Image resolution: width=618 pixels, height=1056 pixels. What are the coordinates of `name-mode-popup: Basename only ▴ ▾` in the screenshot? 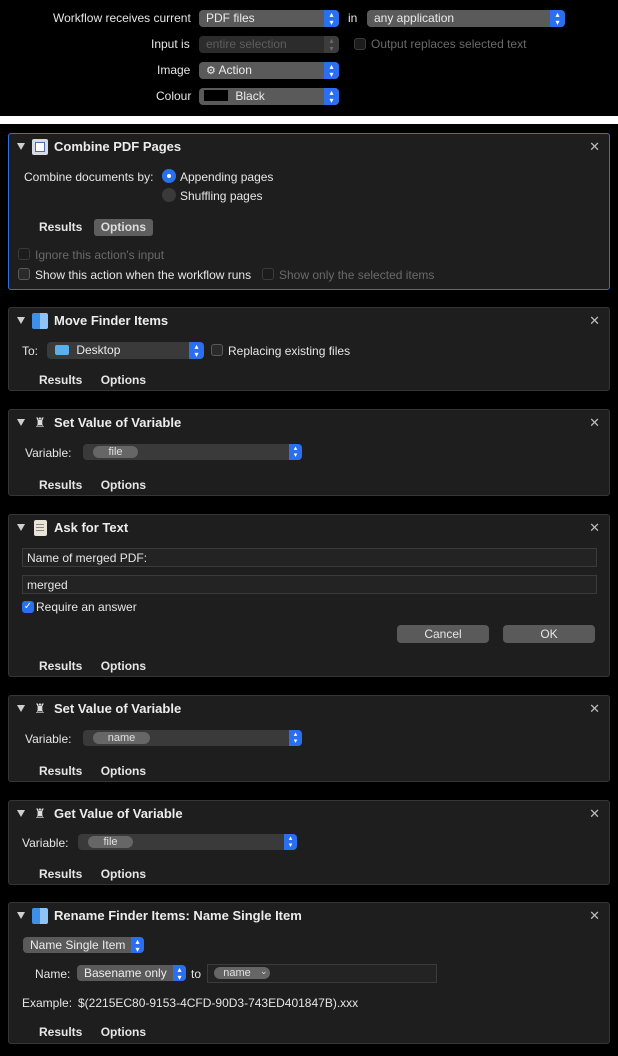 It's located at (131, 973).